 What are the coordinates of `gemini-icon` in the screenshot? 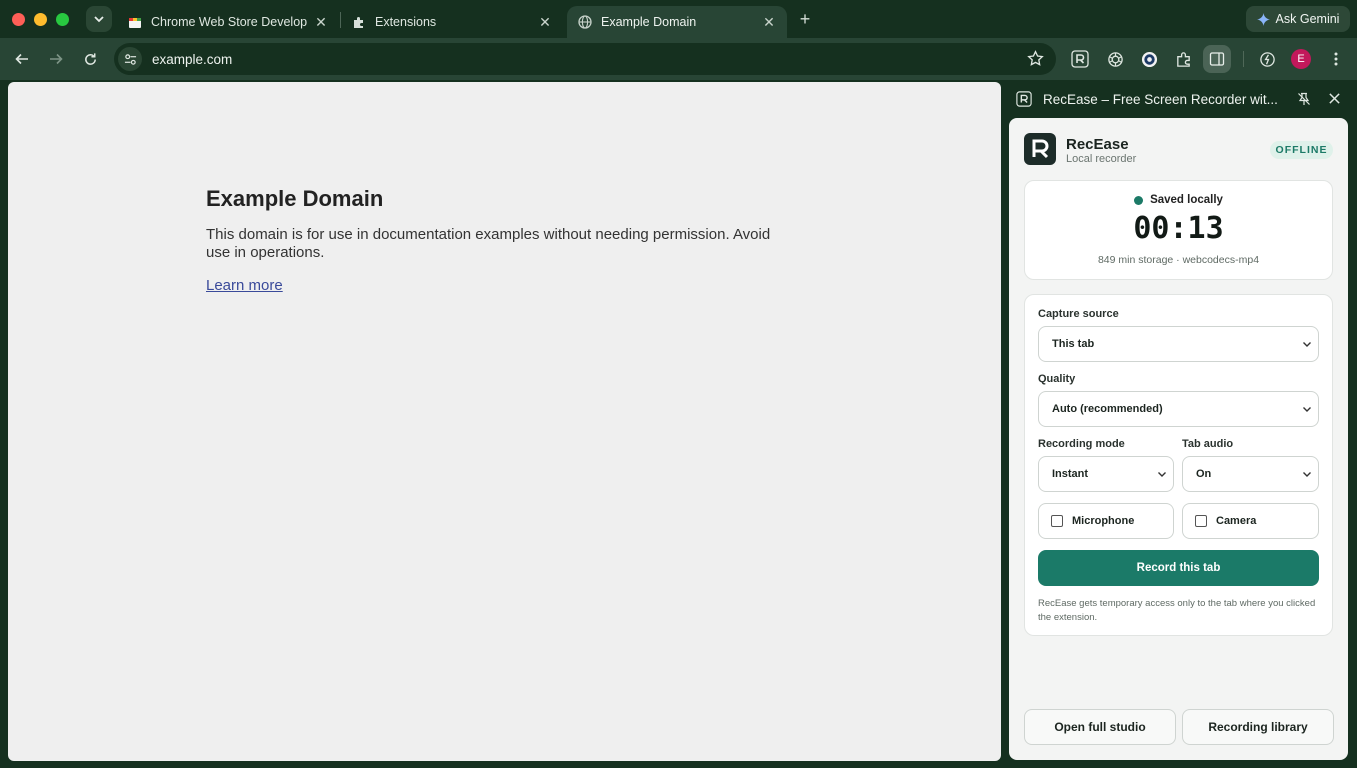 It's located at (1263, 19).